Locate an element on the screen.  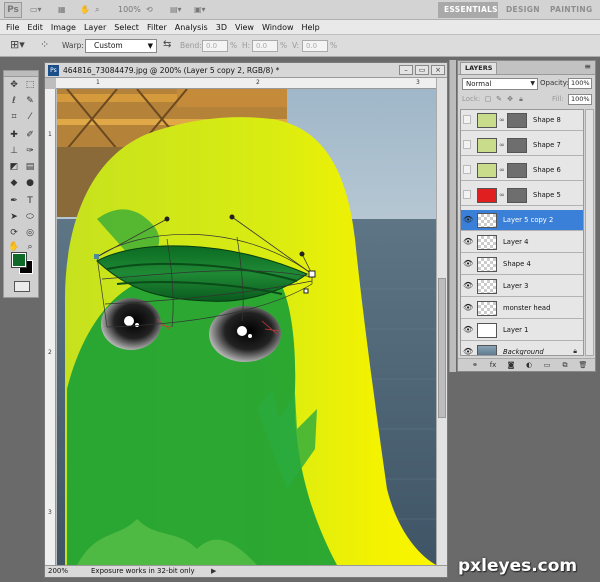
vertical-scrollbar is located at coordinates (441, 321).